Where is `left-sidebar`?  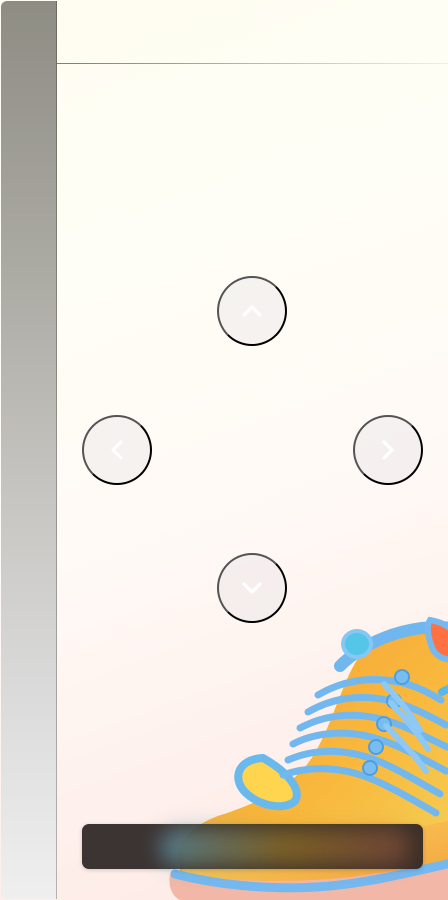 left-sidebar is located at coordinates (29, 450).